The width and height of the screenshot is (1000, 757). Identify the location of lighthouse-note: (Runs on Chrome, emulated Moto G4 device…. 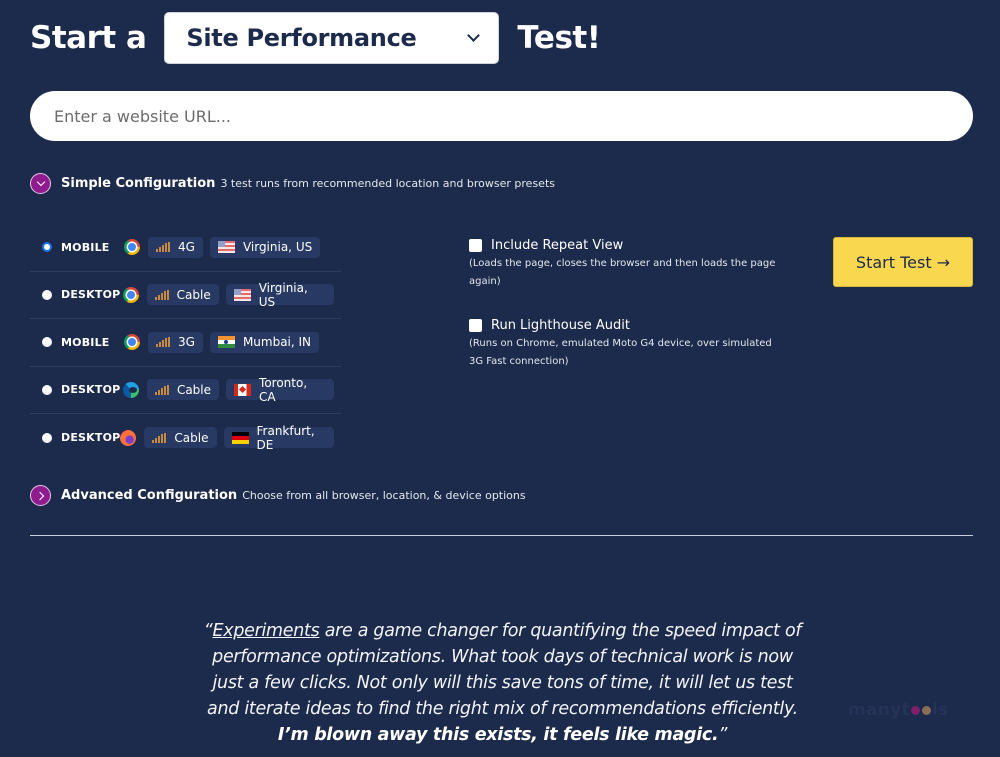
(620, 352).